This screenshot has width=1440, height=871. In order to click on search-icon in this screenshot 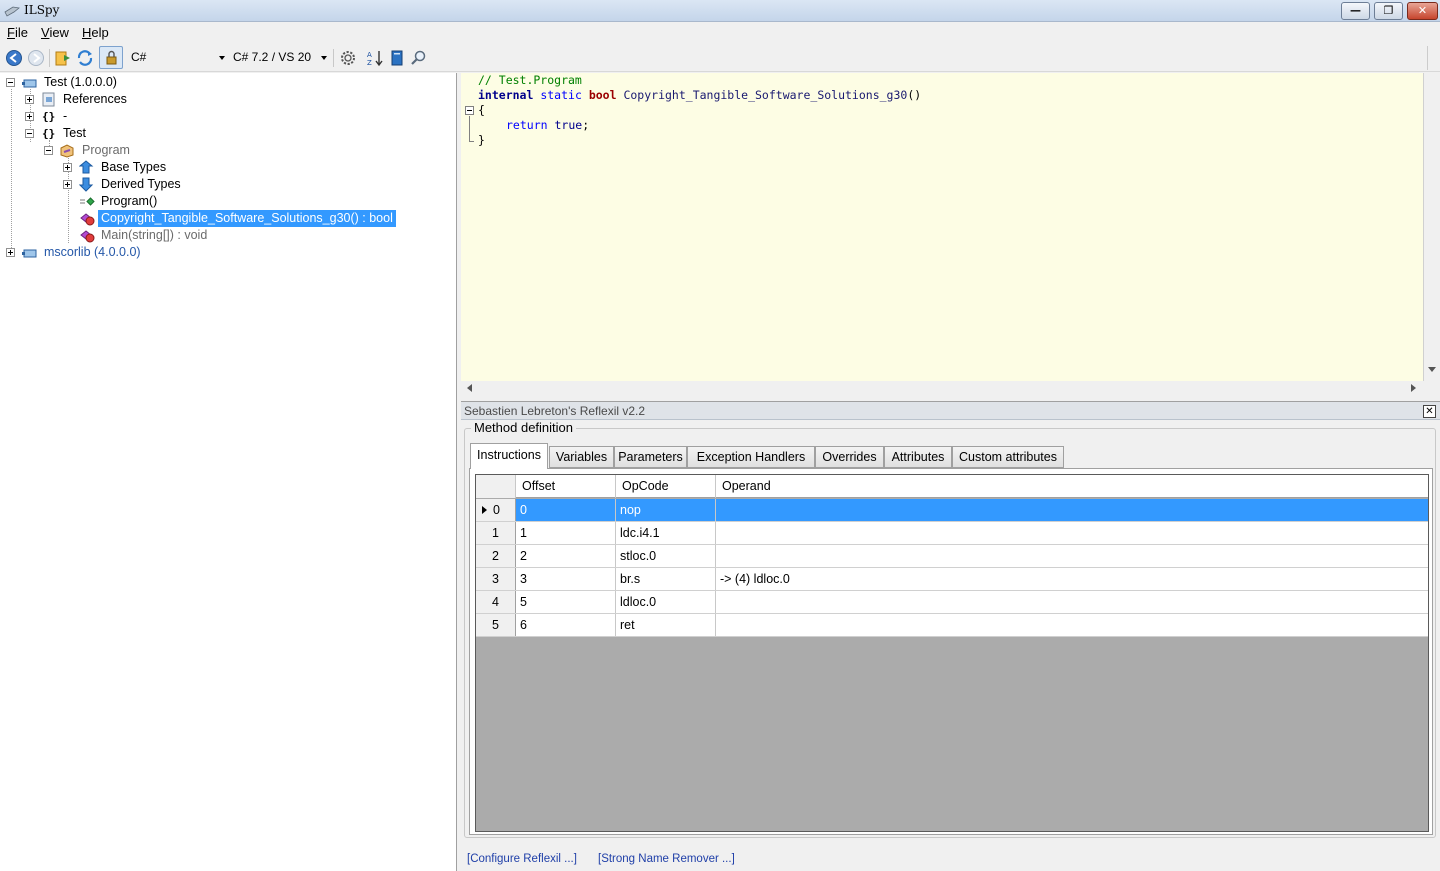, I will do `click(419, 58)`.